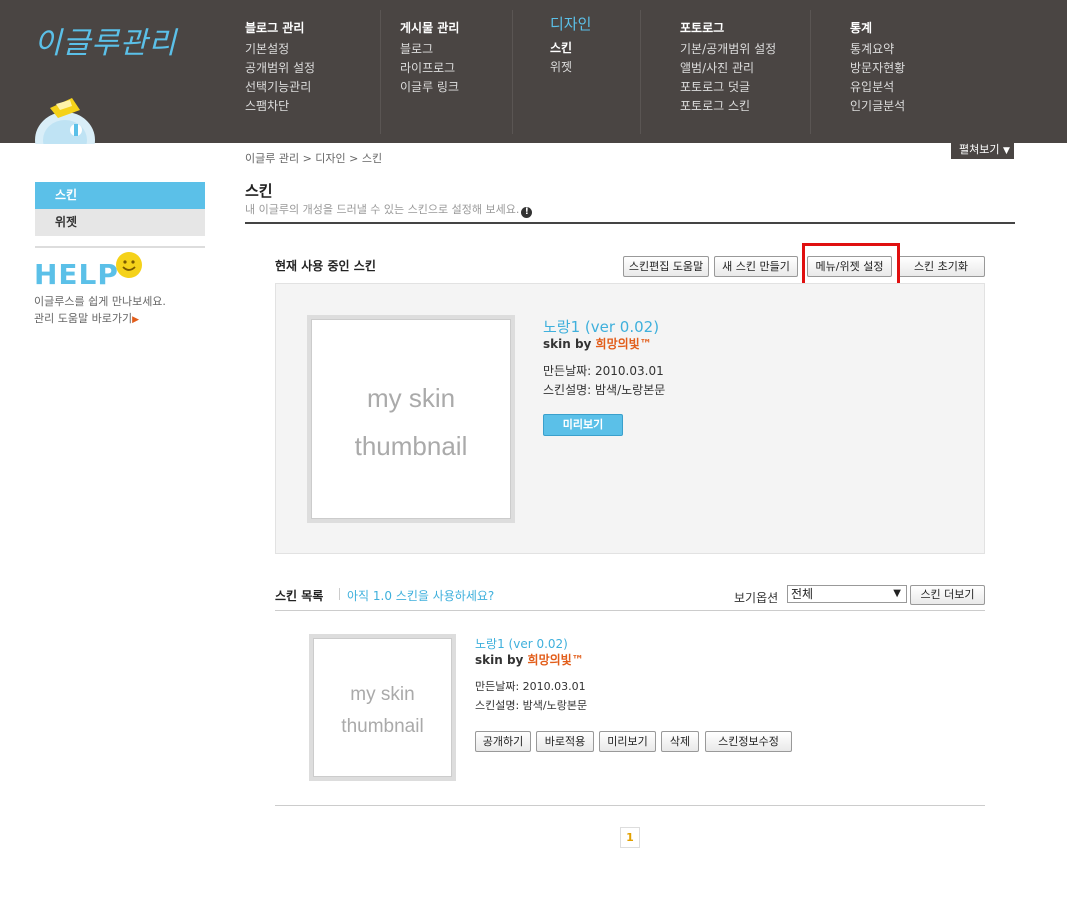 This screenshot has height=900, width=1067. Describe the element at coordinates (570, 67) in the screenshot. I see `nav-widget: 위젯` at that location.